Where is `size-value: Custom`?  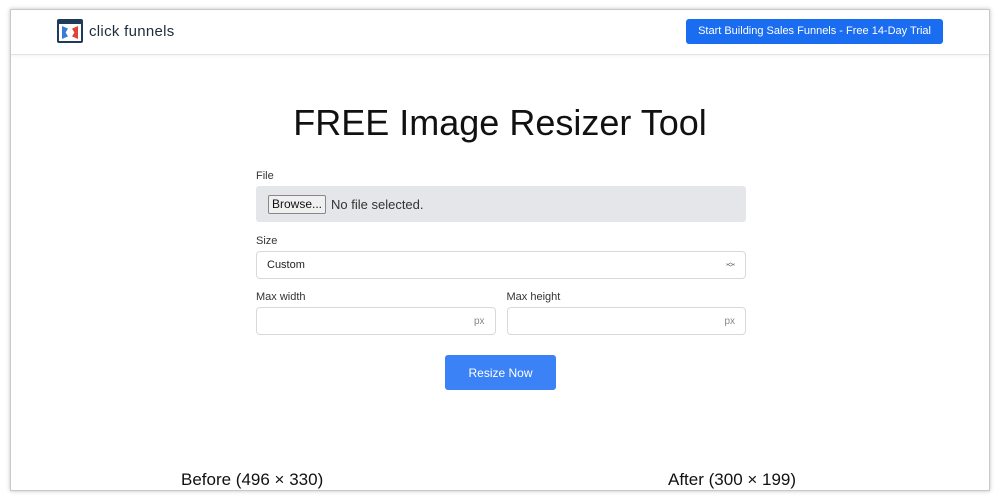
size-value: Custom is located at coordinates (286, 265).